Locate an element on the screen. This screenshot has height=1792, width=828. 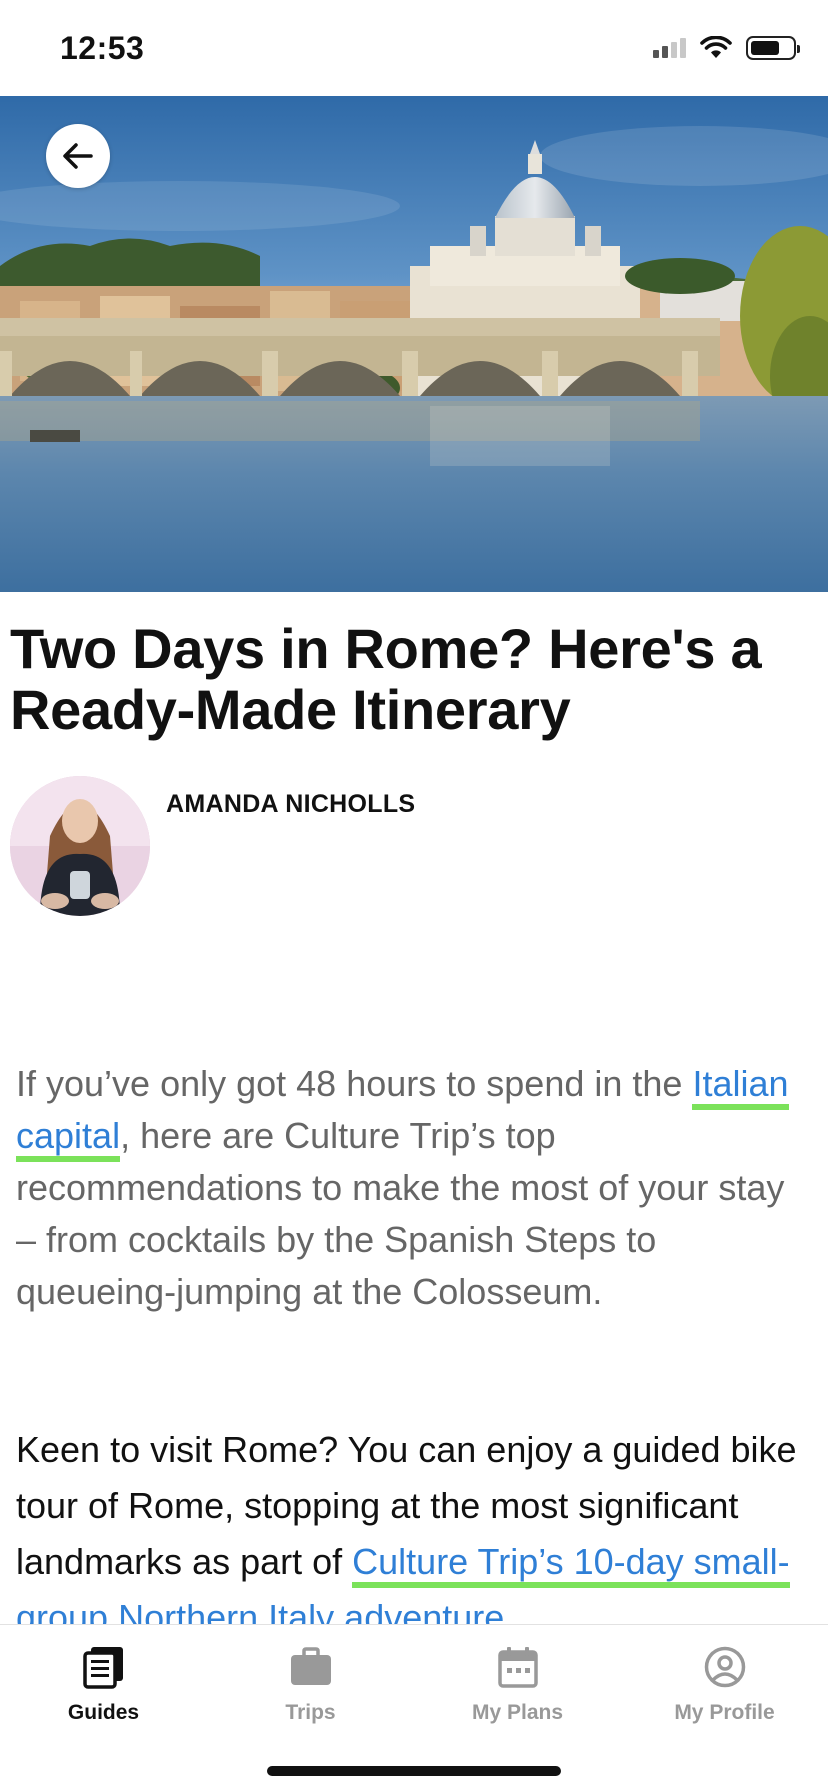
tab-trips: Trips is located at coordinates (310, 1684).